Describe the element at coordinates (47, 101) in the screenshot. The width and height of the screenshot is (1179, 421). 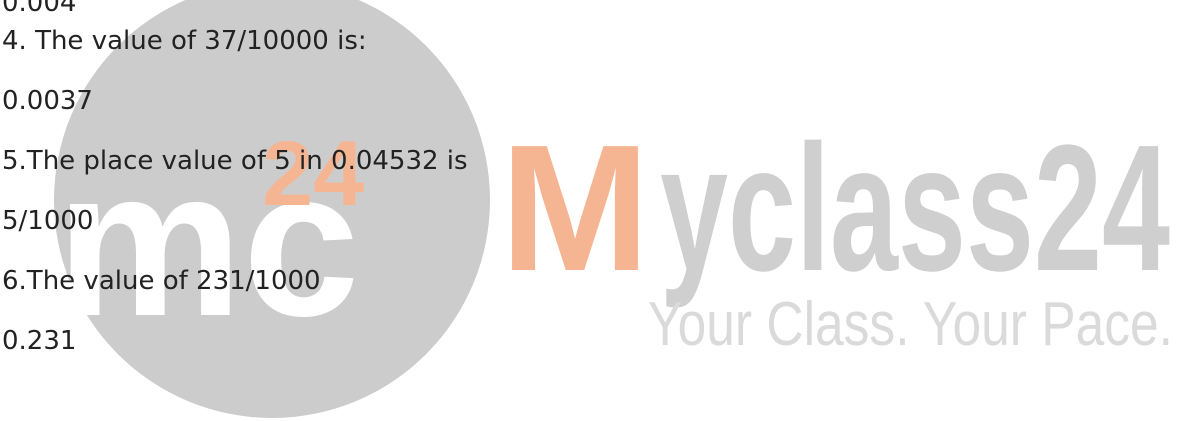
I see `answer-line-4: 0.0037` at that location.